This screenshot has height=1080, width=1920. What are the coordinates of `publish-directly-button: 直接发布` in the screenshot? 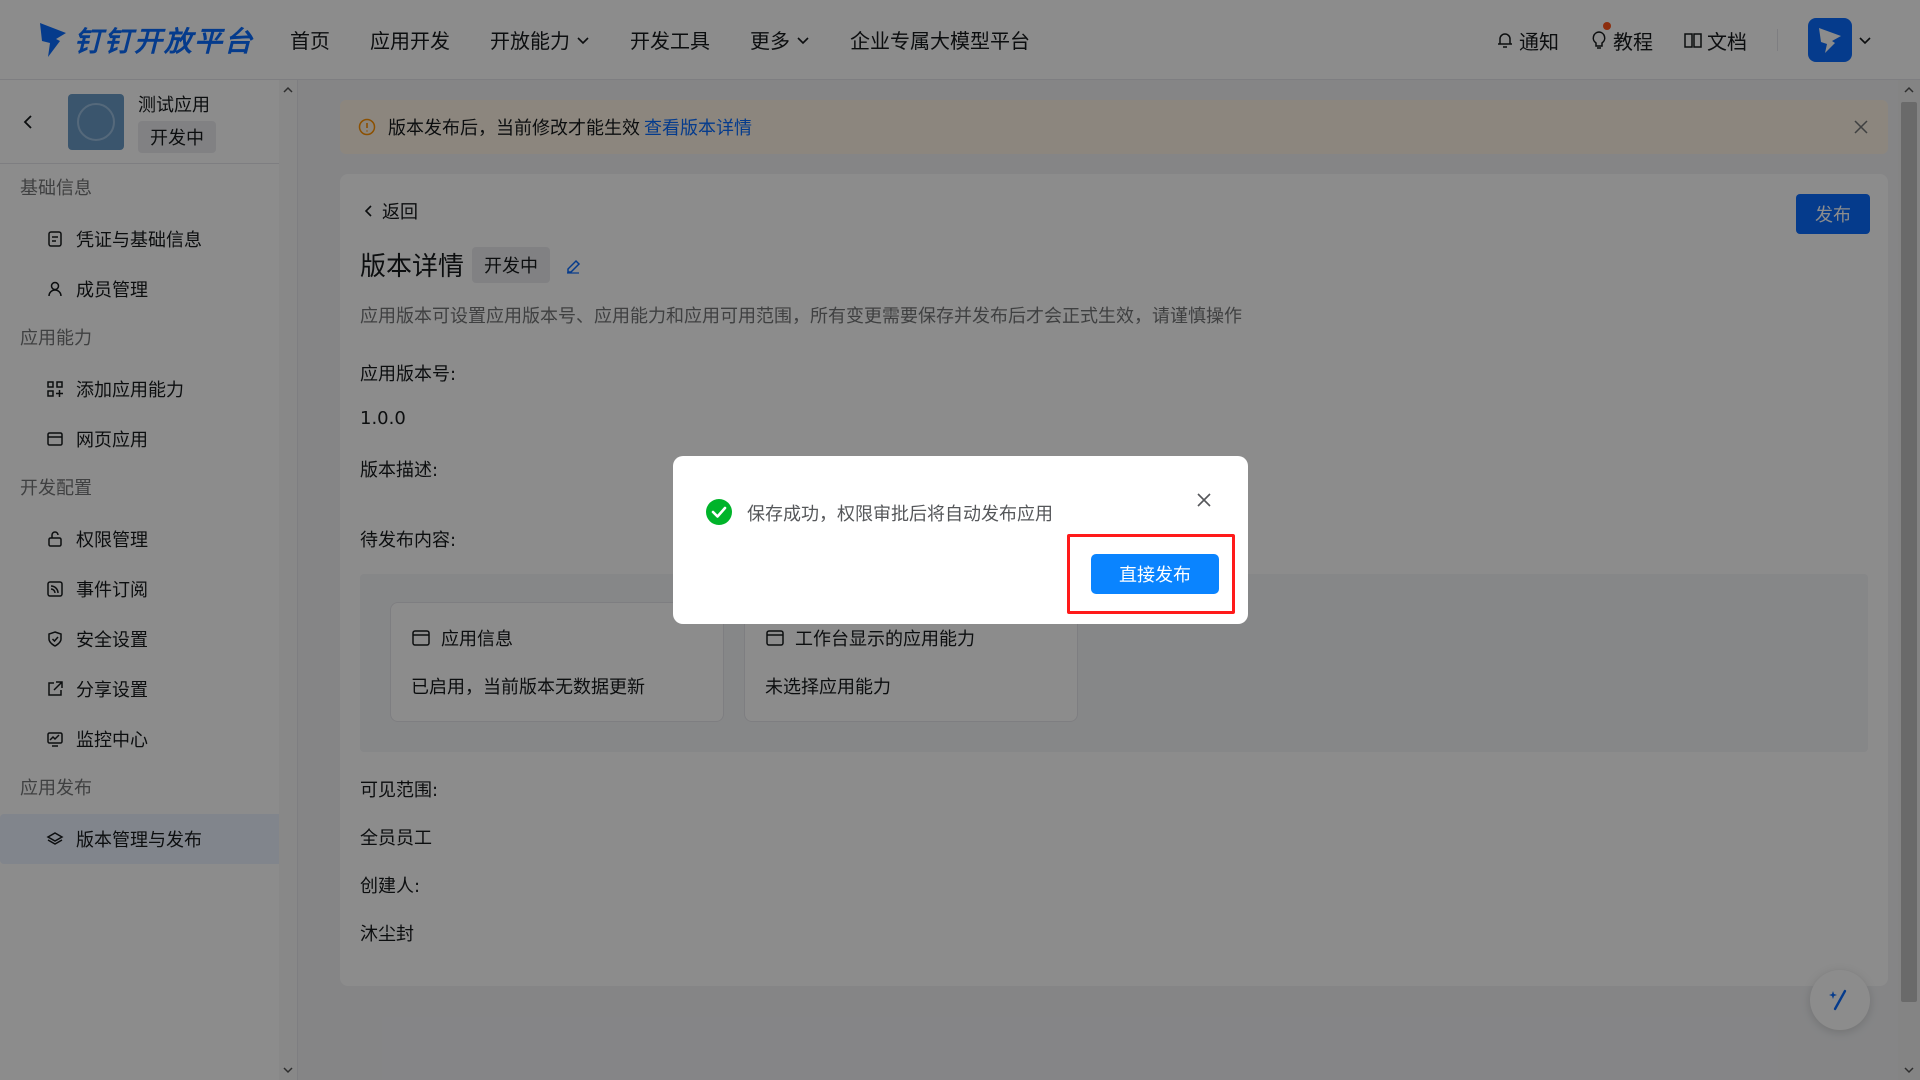 It's located at (1155, 574).